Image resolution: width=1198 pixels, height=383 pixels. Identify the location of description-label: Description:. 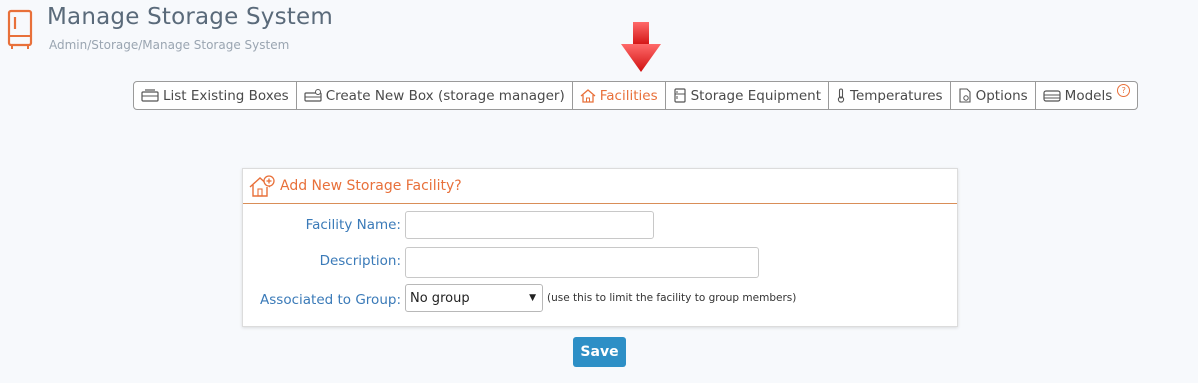
(360, 261).